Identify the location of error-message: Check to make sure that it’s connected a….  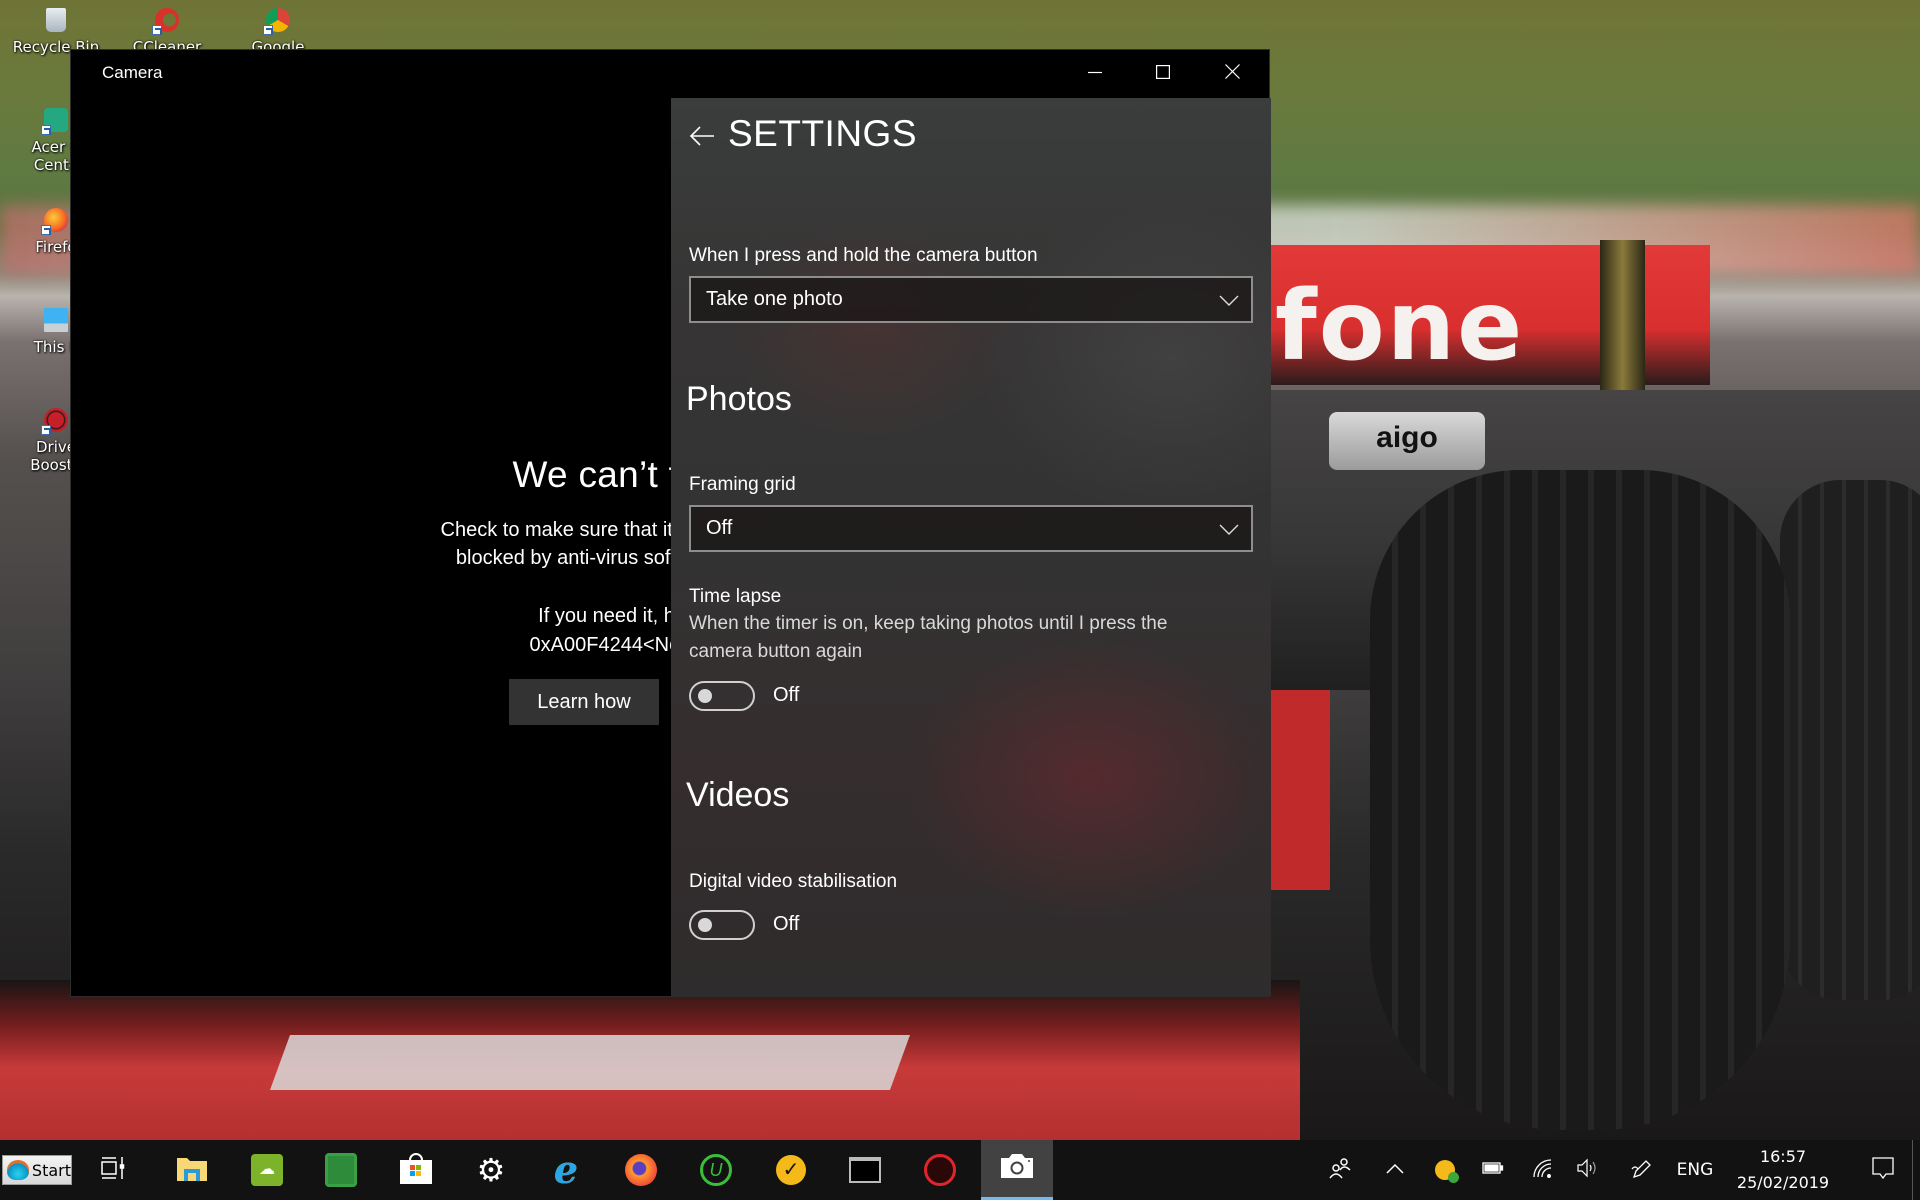
(456, 544).